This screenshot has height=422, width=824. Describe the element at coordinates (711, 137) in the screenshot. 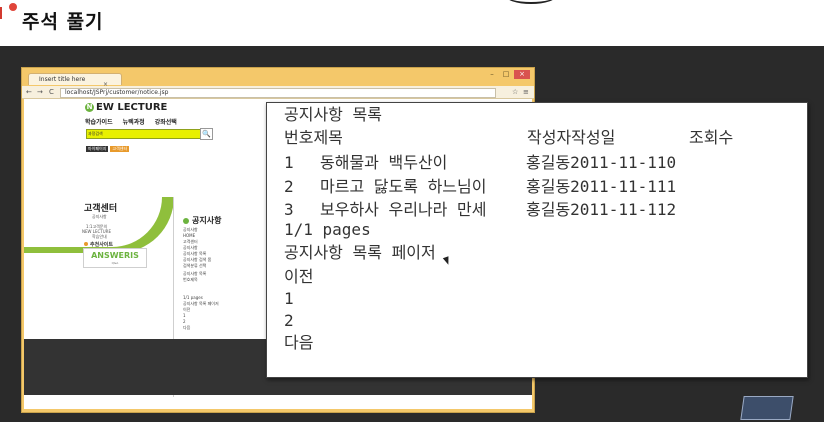

I see `header-views: 조회수` at that location.